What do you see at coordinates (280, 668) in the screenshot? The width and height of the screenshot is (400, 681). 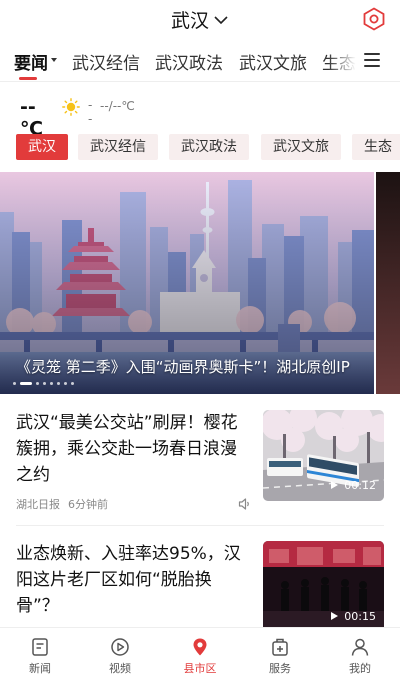 I see `nav-label: 服务` at bounding box center [280, 668].